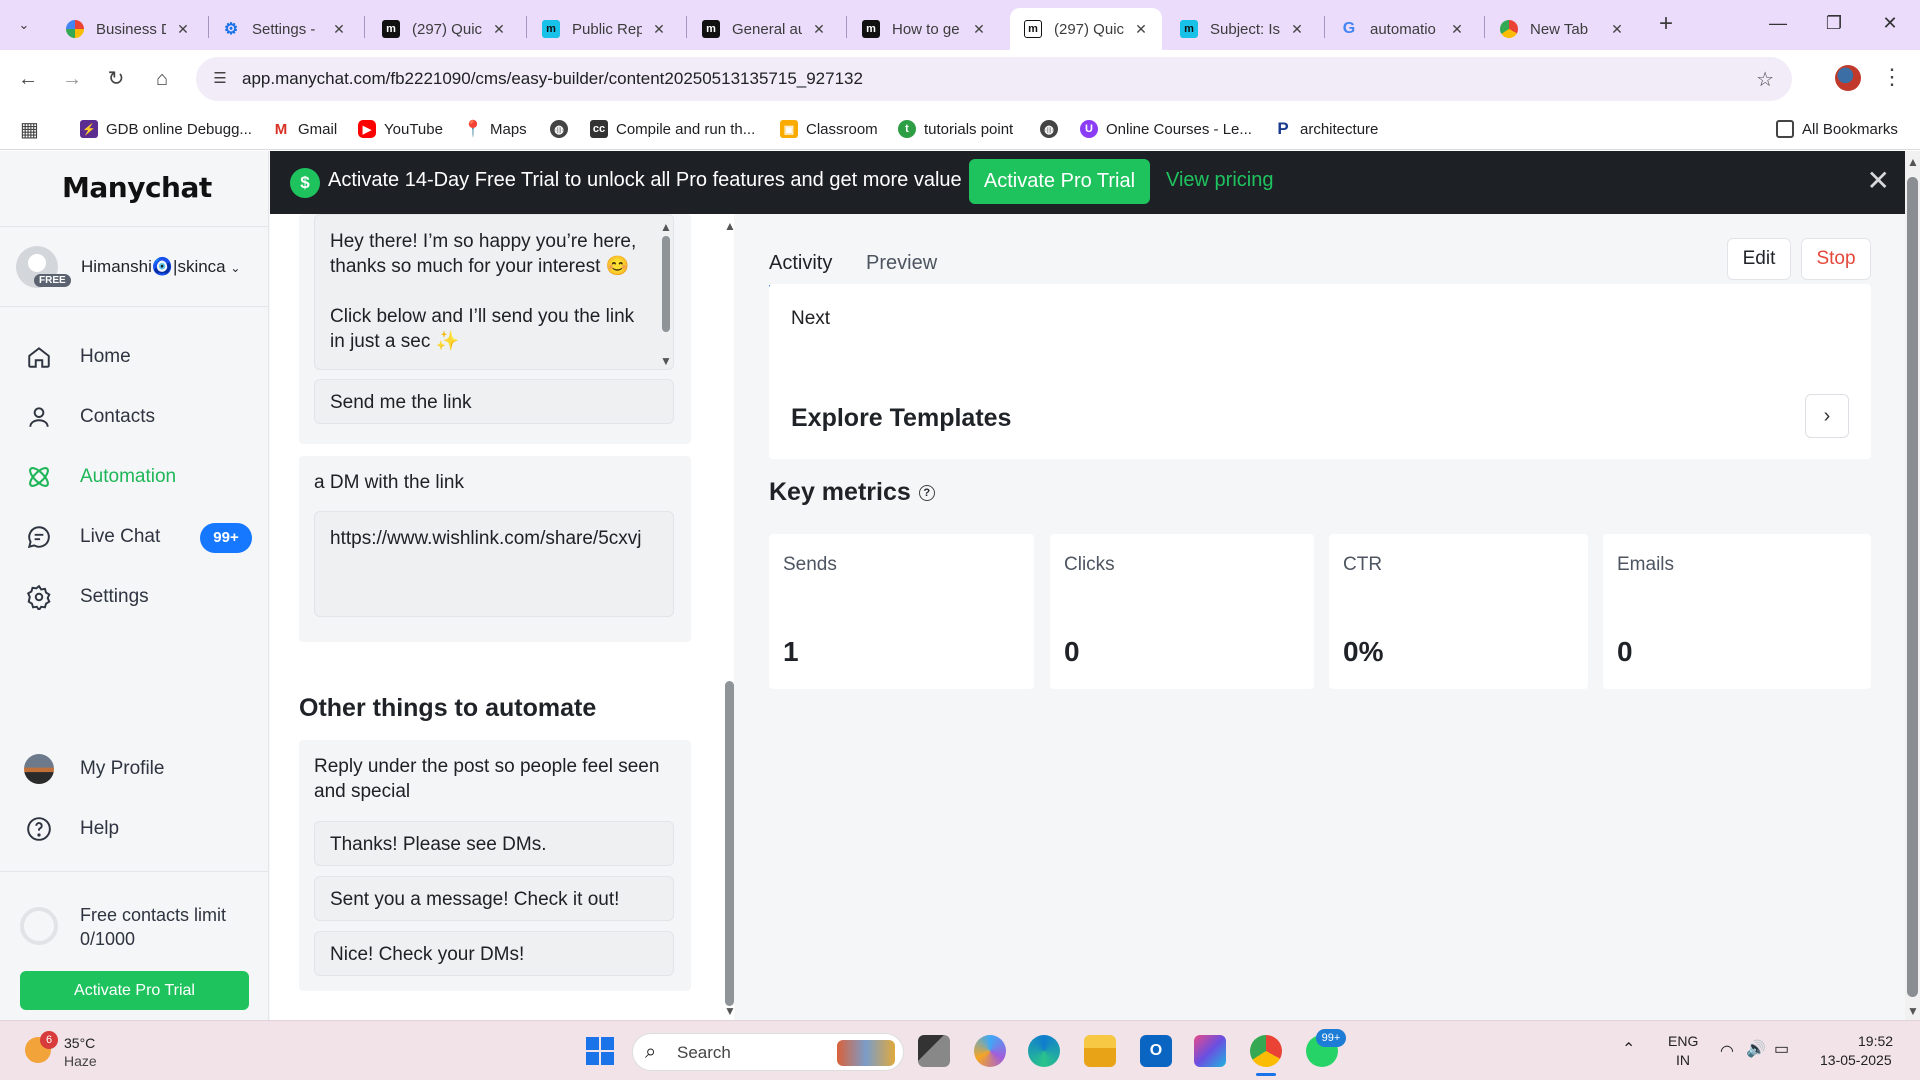  What do you see at coordinates (829, 129) in the screenshot?
I see `bookmark-item: ▣ Classroom` at bounding box center [829, 129].